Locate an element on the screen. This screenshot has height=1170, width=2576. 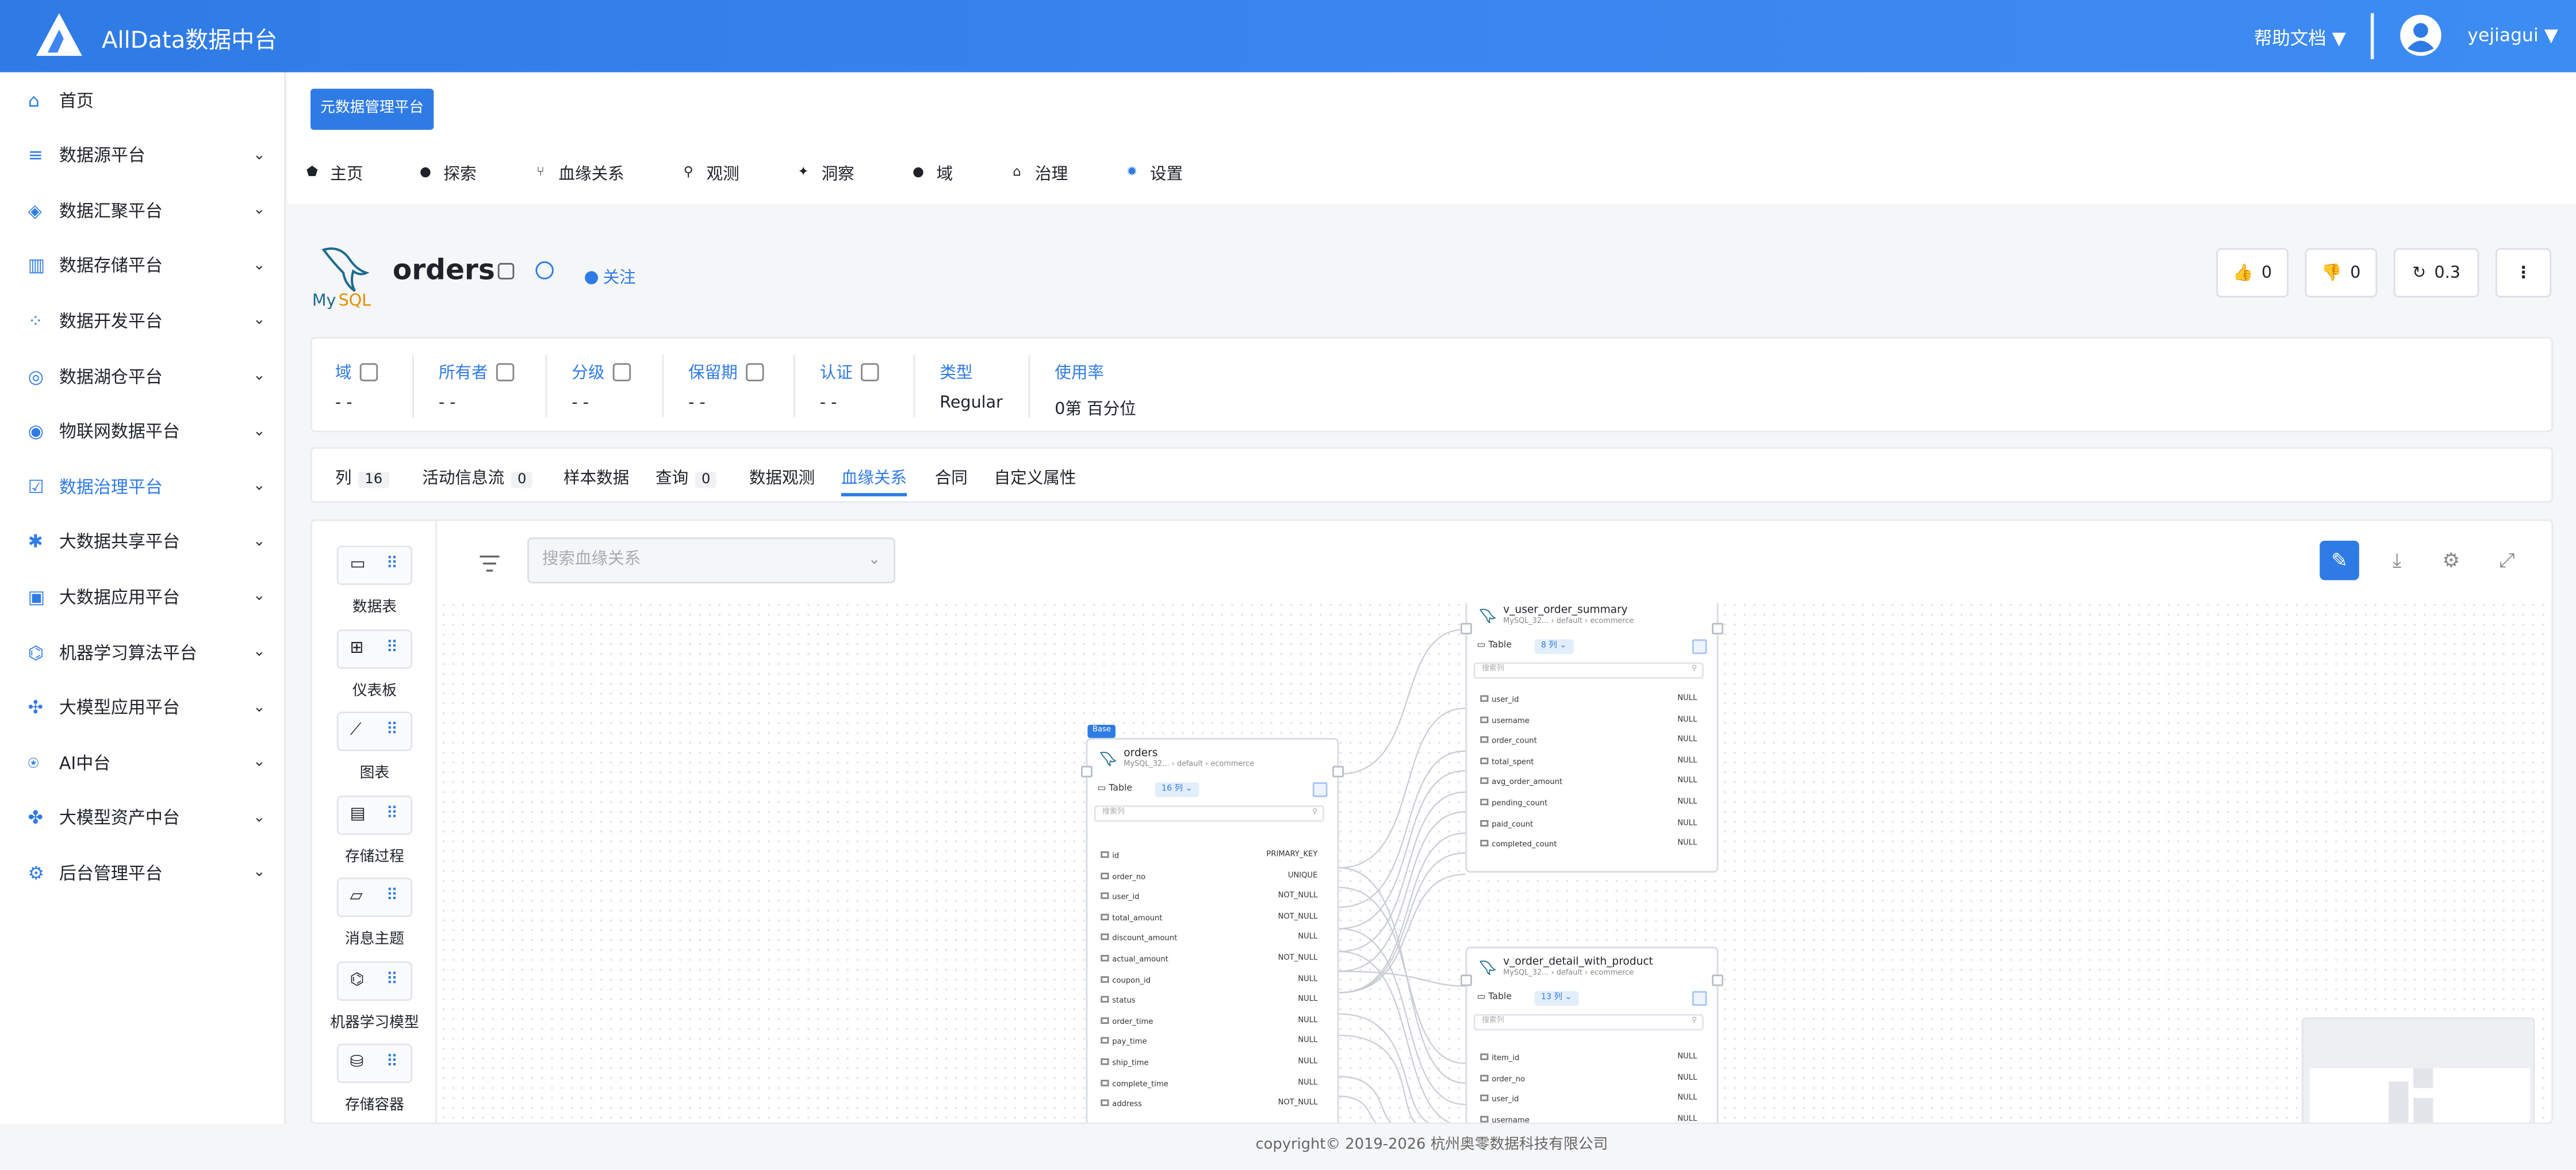
sidebar-item: ⌬ 机器学习算法平台 ⌄ is located at coordinates (143, 652).